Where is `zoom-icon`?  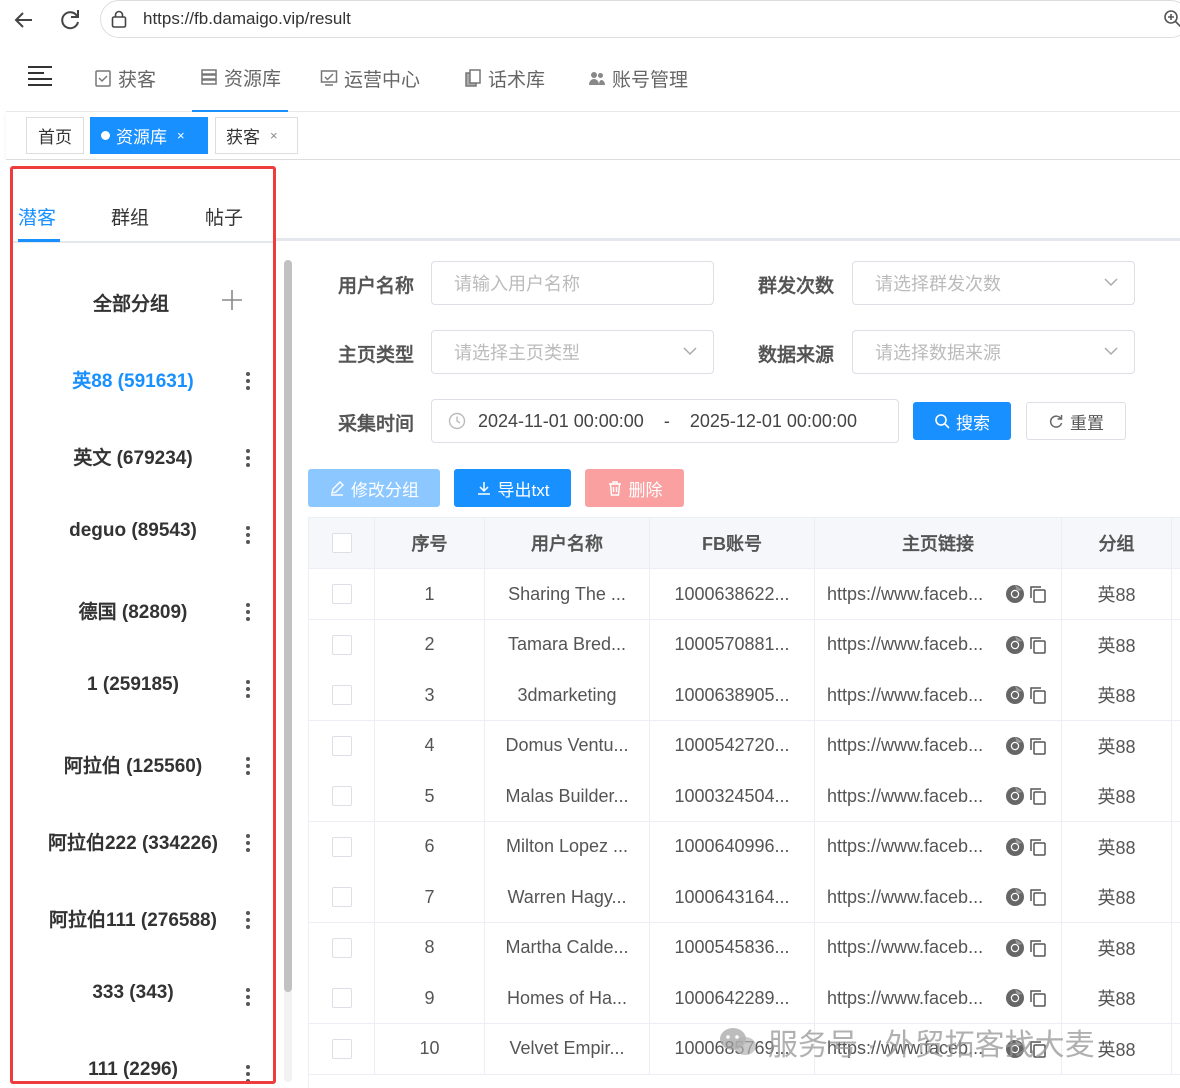
zoom-icon is located at coordinates (1171, 19).